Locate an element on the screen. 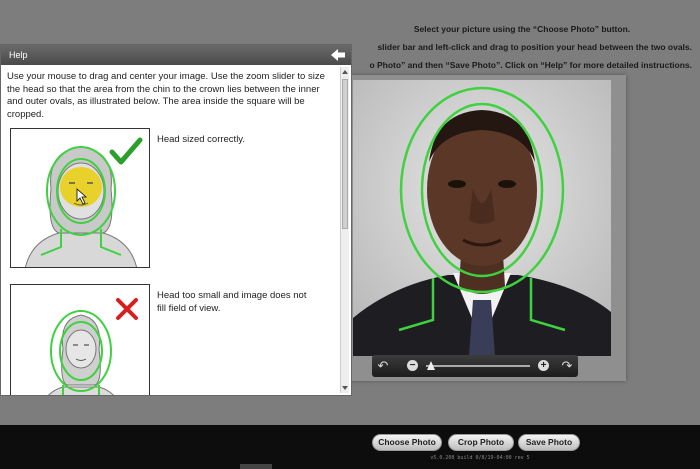 The image size is (700, 469). zoom-in-button: + is located at coordinates (543, 365).